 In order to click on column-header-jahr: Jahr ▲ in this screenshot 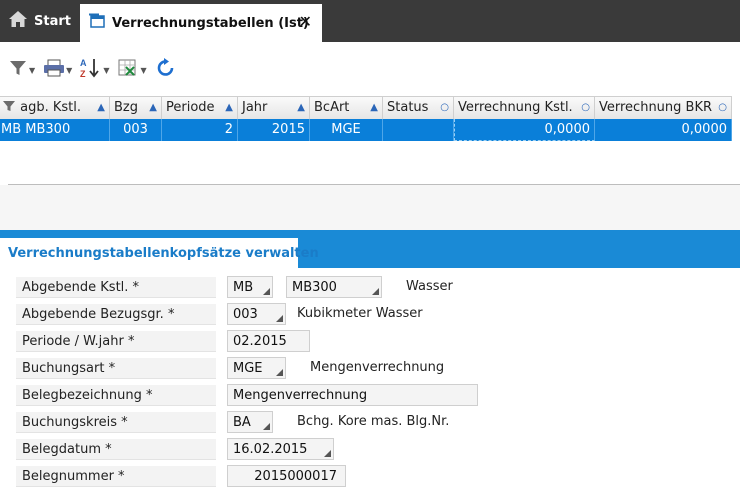, I will do `click(274, 108)`.